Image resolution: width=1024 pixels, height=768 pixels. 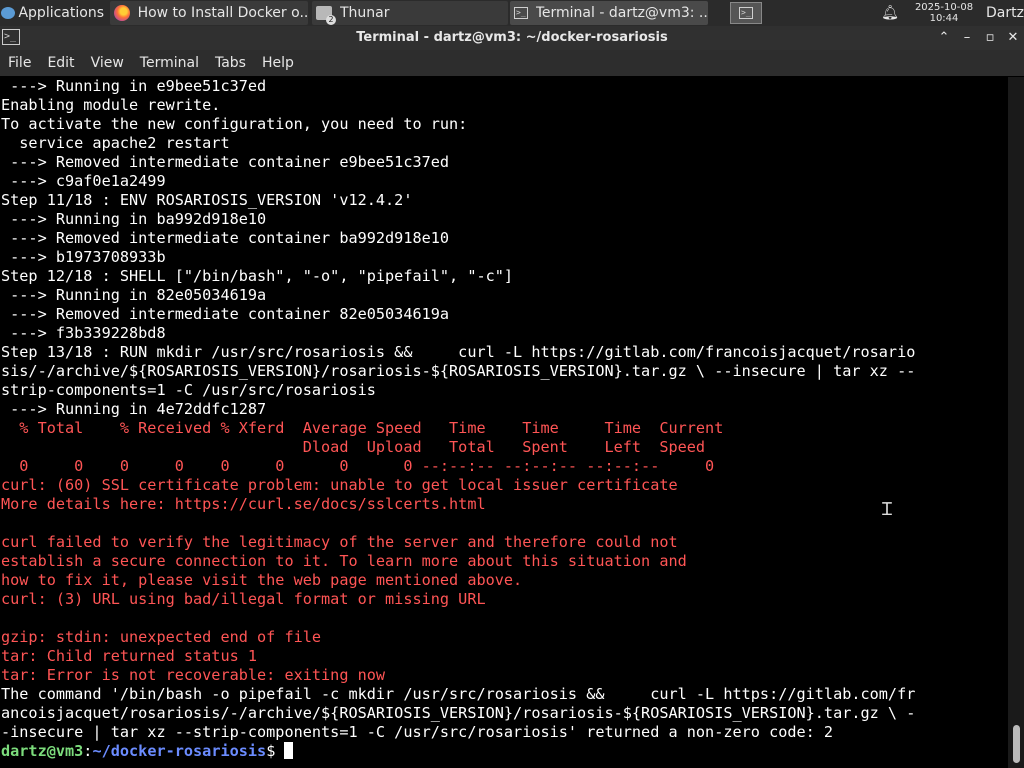 What do you see at coordinates (111, 105) in the screenshot?
I see `terminal-line: Enabling module rewrite.` at bounding box center [111, 105].